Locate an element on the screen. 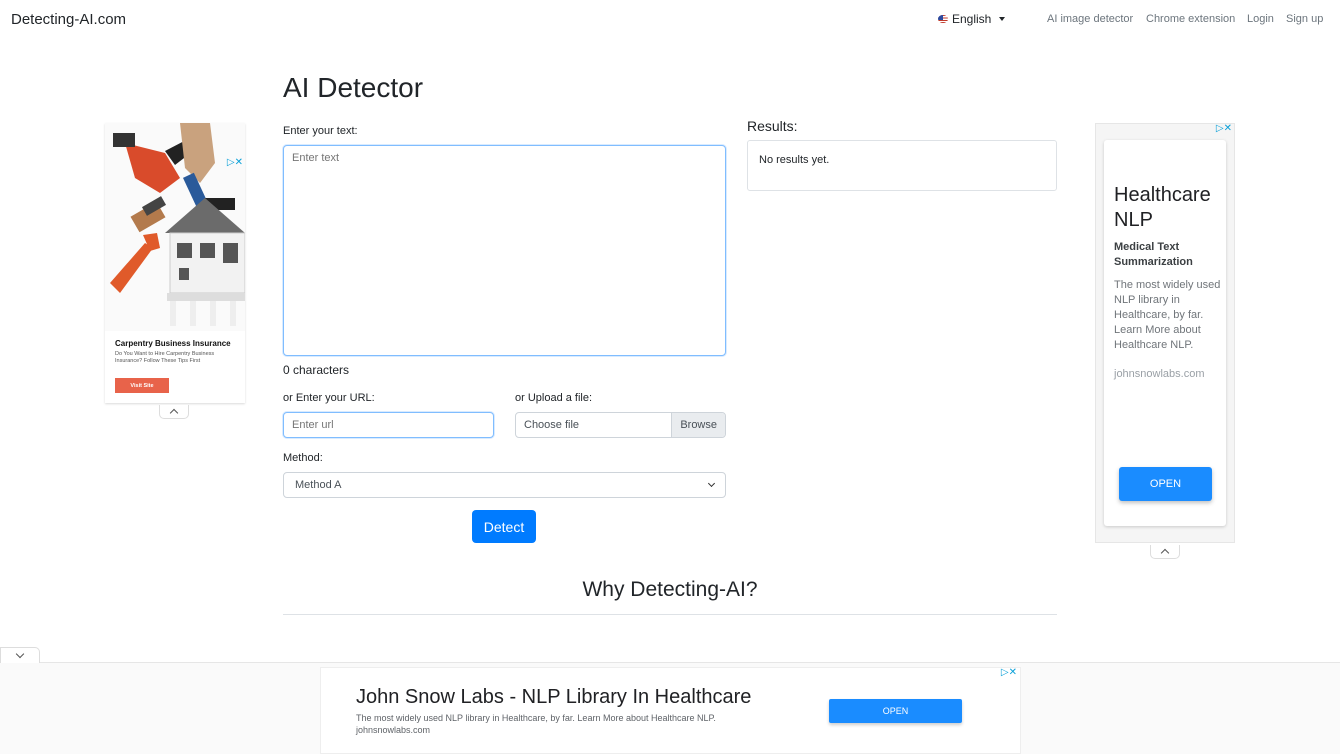 The height and width of the screenshot is (754, 1340). bottom-ad-collapse-tab is located at coordinates (20, 655).